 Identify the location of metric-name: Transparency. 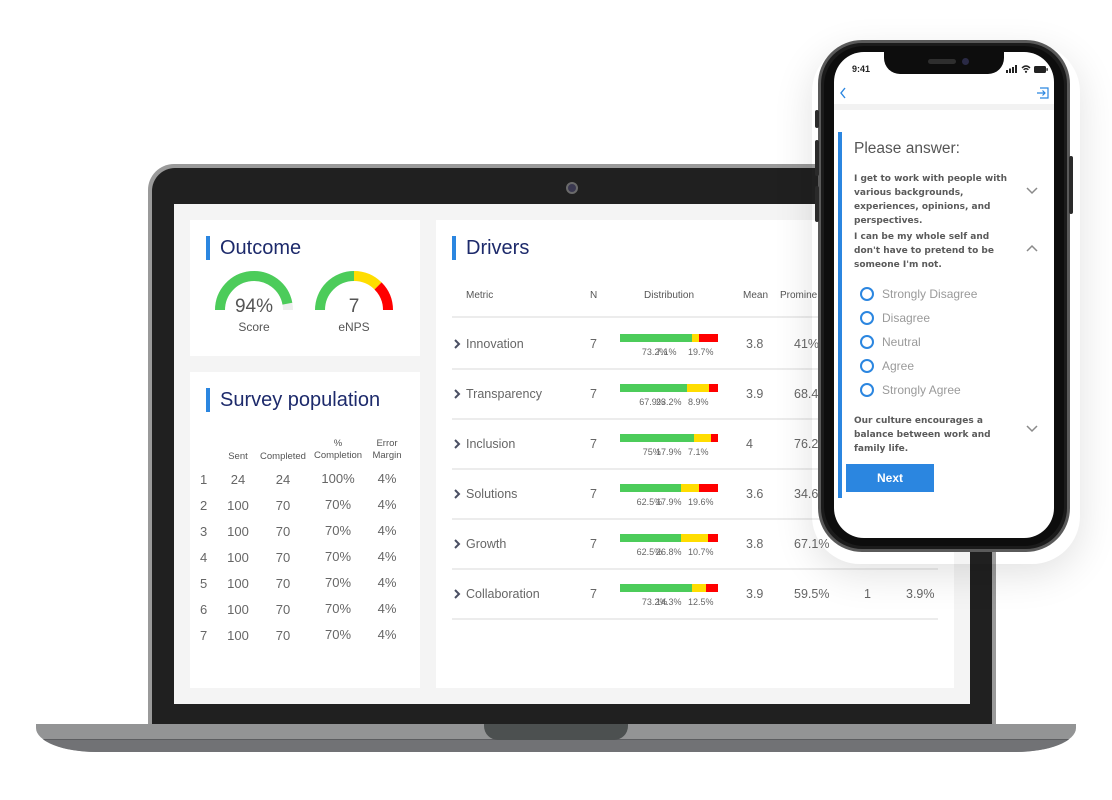
(504, 394).